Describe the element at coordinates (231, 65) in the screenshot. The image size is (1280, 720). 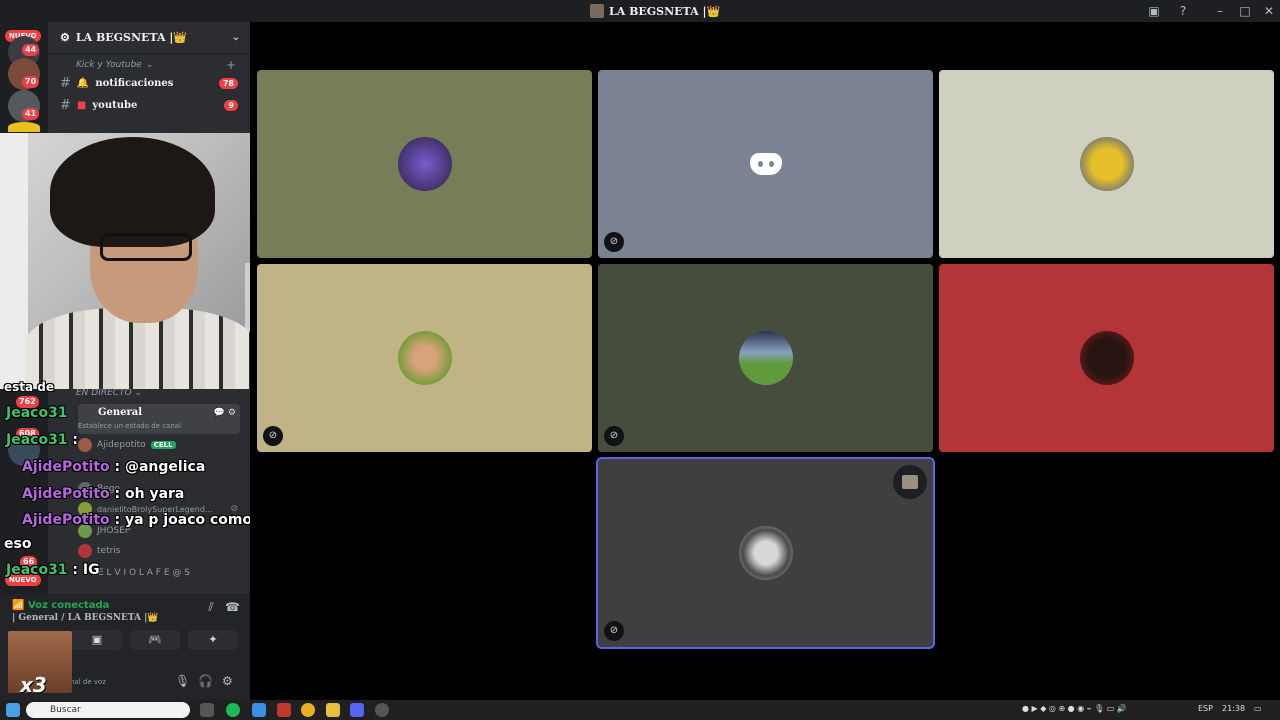
I see `add-channel-icon: +` at that location.